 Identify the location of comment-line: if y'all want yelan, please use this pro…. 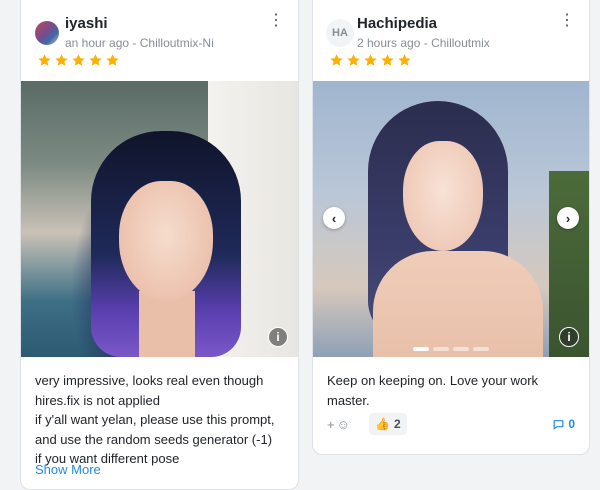
(155, 429).